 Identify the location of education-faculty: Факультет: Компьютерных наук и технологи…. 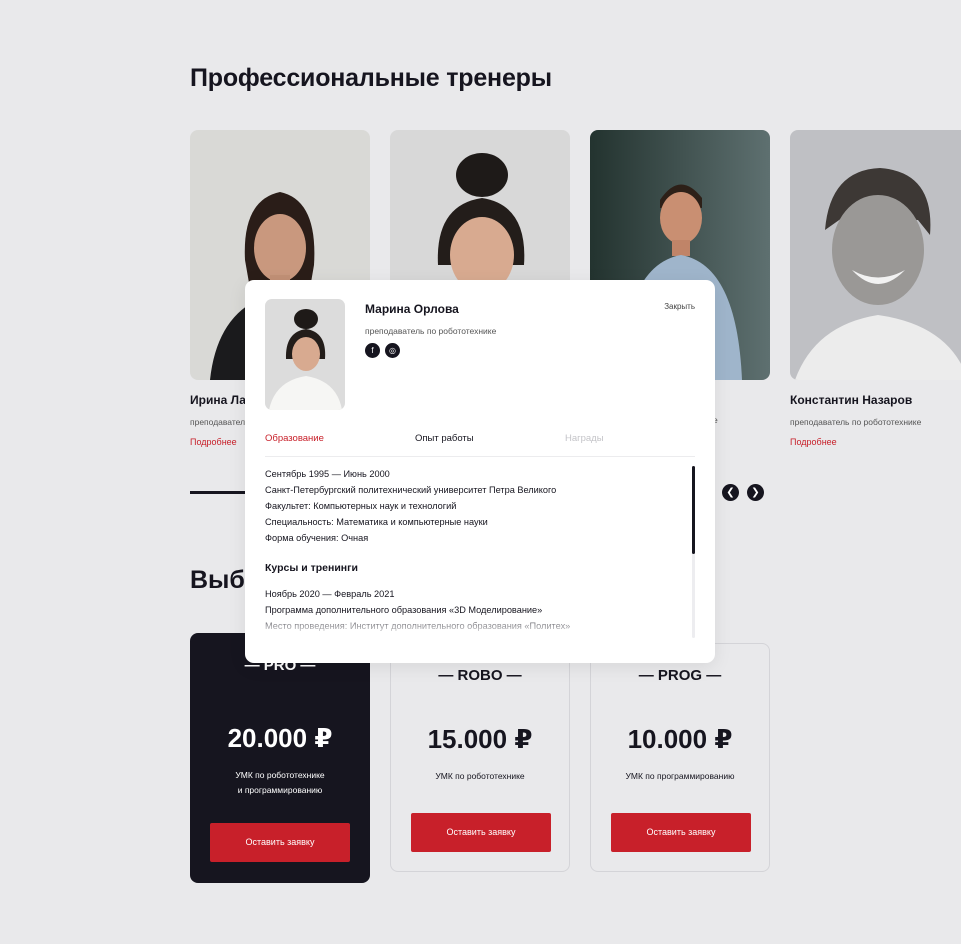
(361, 506).